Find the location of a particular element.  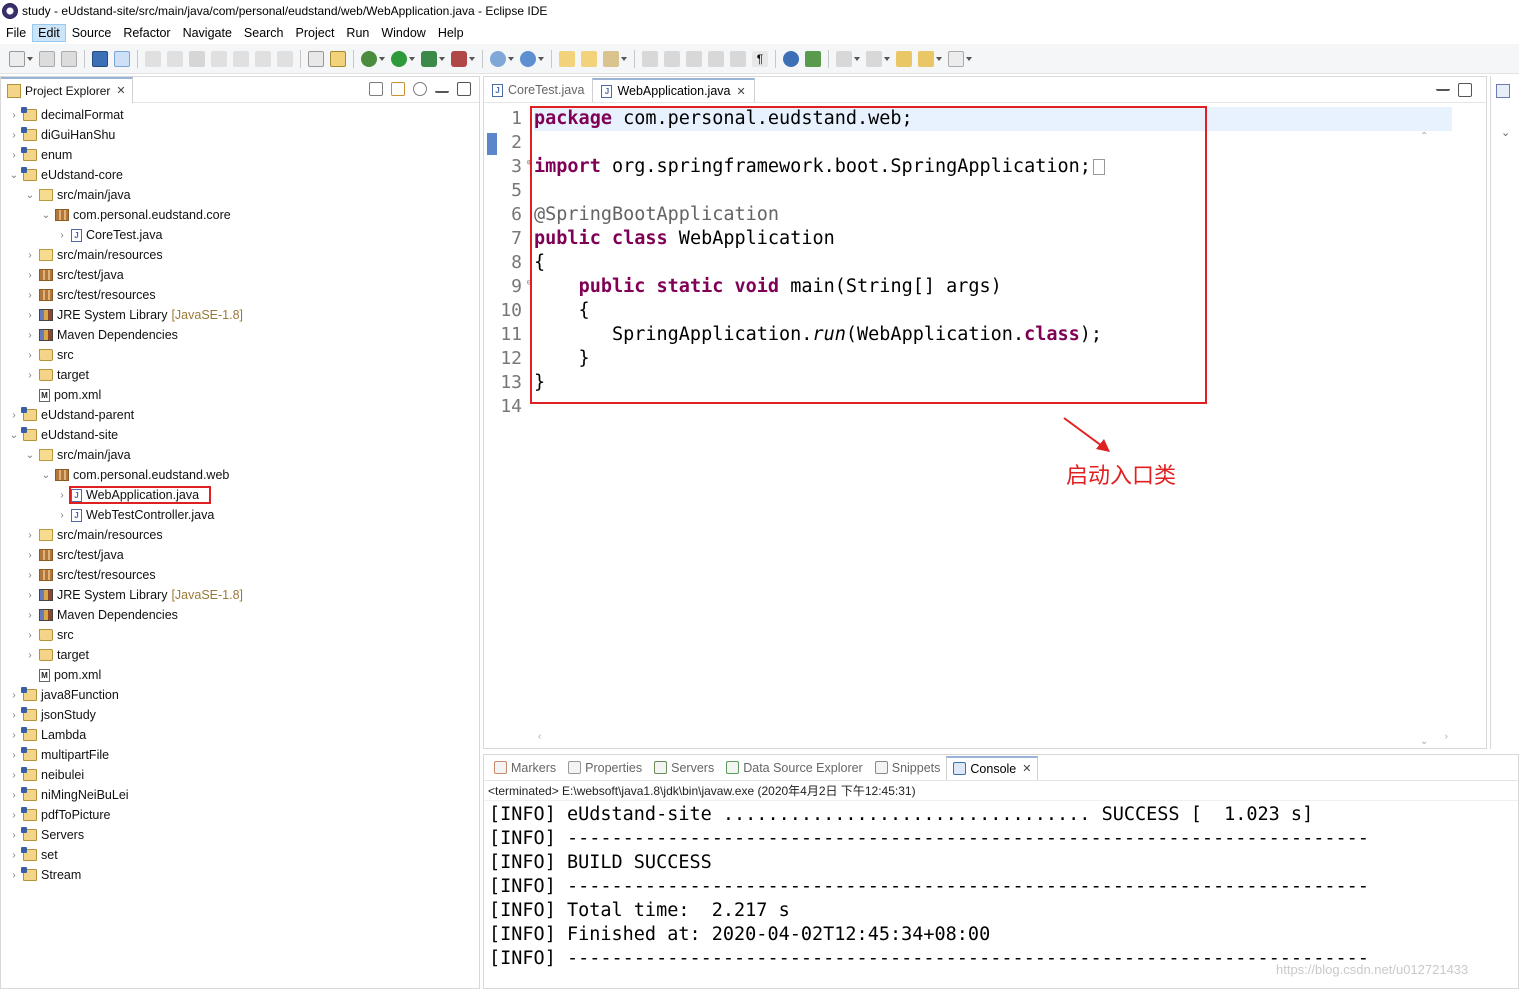

tree-item: › Maven Dependencies is located at coordinates (240, 615).